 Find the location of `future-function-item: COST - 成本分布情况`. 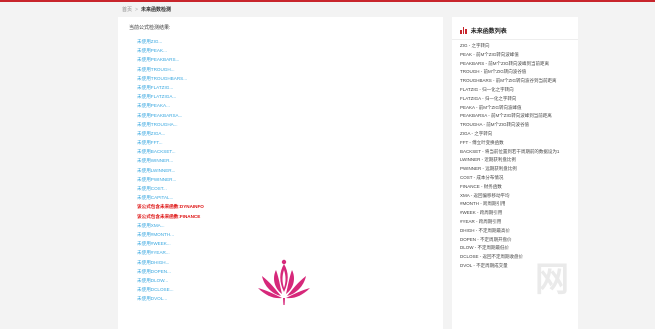

future-function-item: COST - 成本分布情况 is located at coordinates (516, 178).